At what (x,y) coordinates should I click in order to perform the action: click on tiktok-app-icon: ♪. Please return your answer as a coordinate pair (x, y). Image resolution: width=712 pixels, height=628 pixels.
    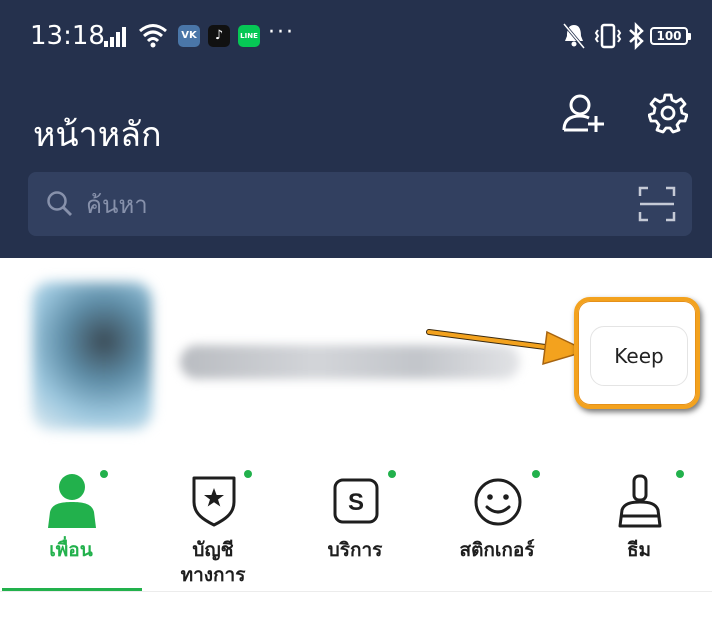
    Looking at the image, I should click on (219, 36).